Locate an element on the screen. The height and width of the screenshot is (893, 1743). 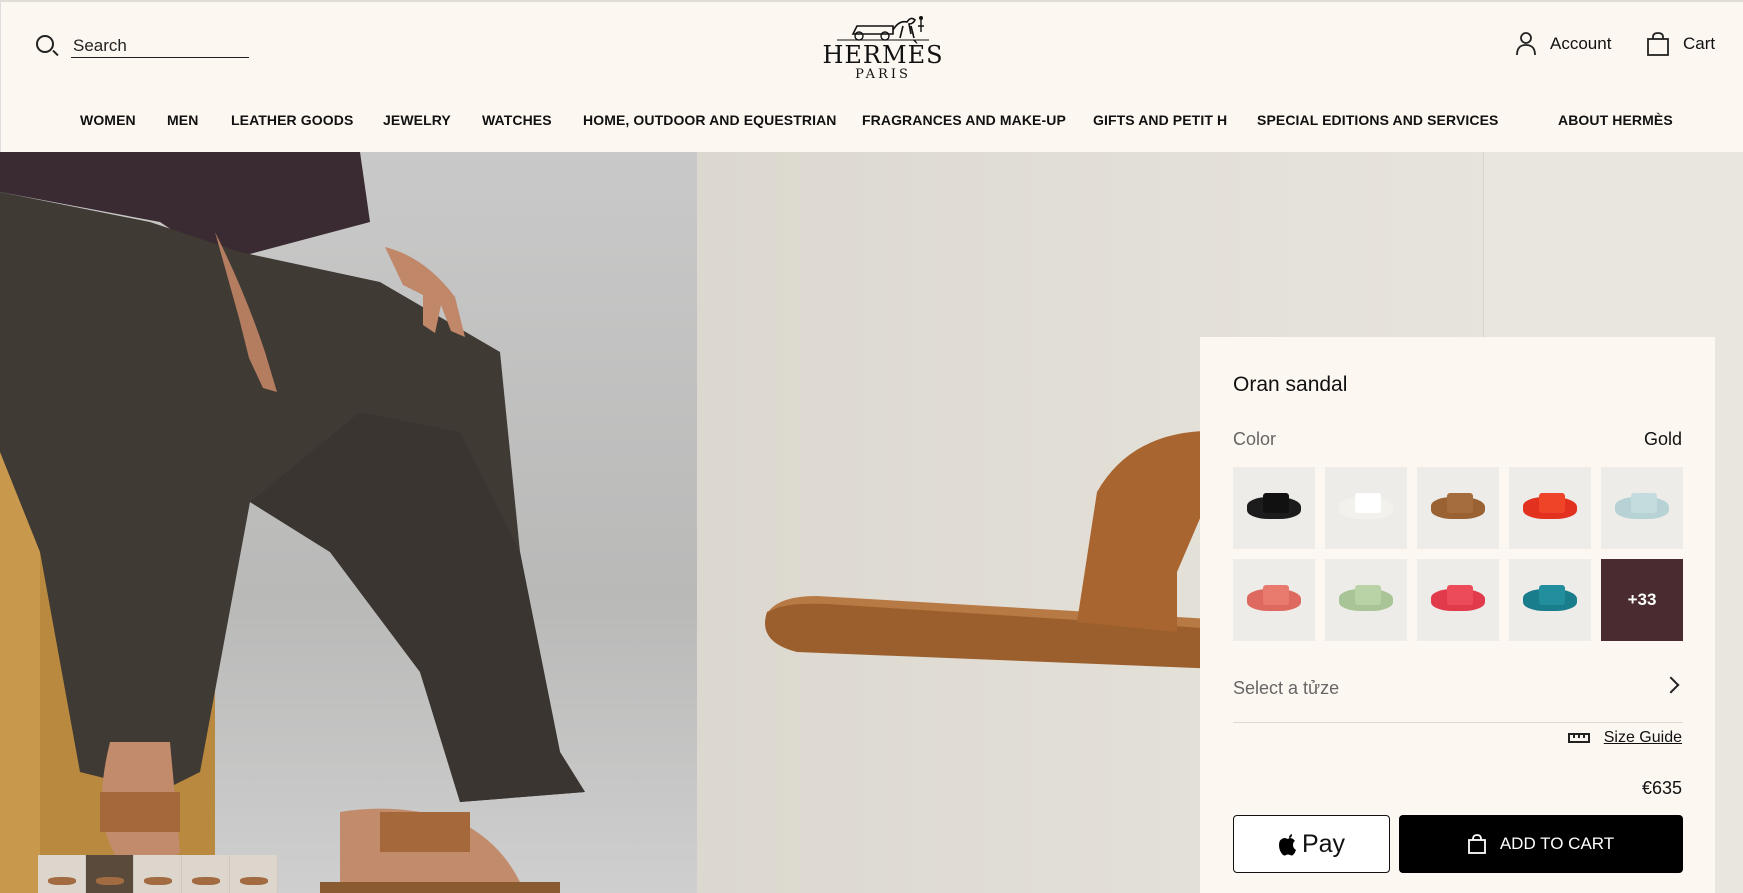
add-to-cart-button: ADD TO CART is located at coordinates (1541, 844).